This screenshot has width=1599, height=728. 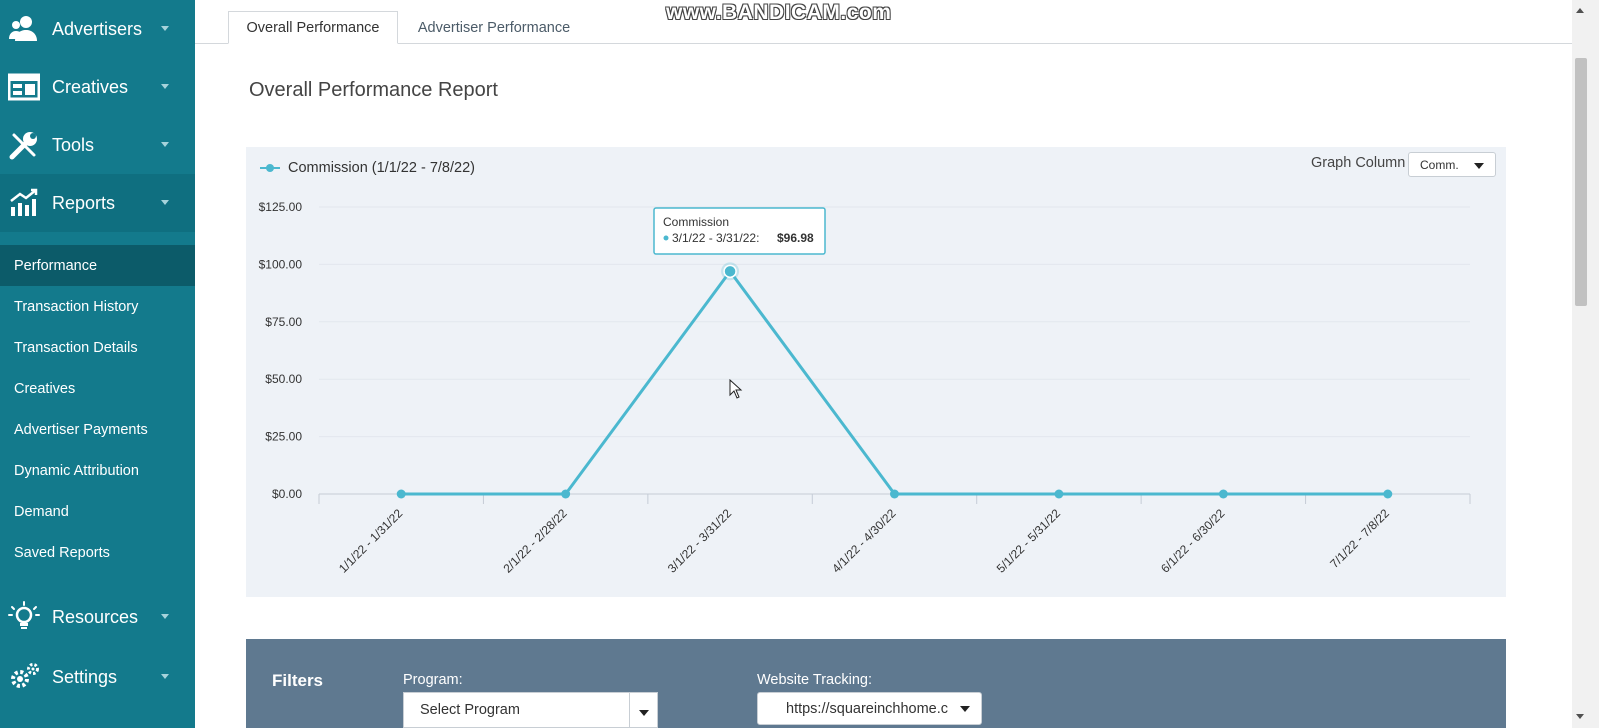 I want to click on sidebar-item-creatives: Creatives, so click(x=97, y=388).